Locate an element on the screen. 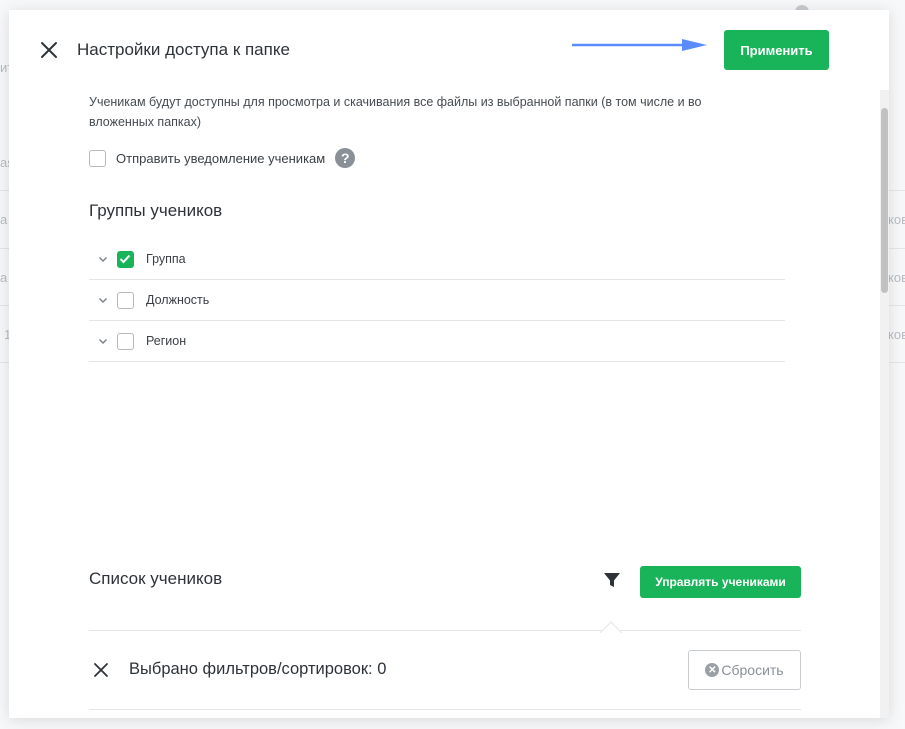 The width and height of the screenshot is (905, 729). region-label: Регион is located at coordinates (166, 341).